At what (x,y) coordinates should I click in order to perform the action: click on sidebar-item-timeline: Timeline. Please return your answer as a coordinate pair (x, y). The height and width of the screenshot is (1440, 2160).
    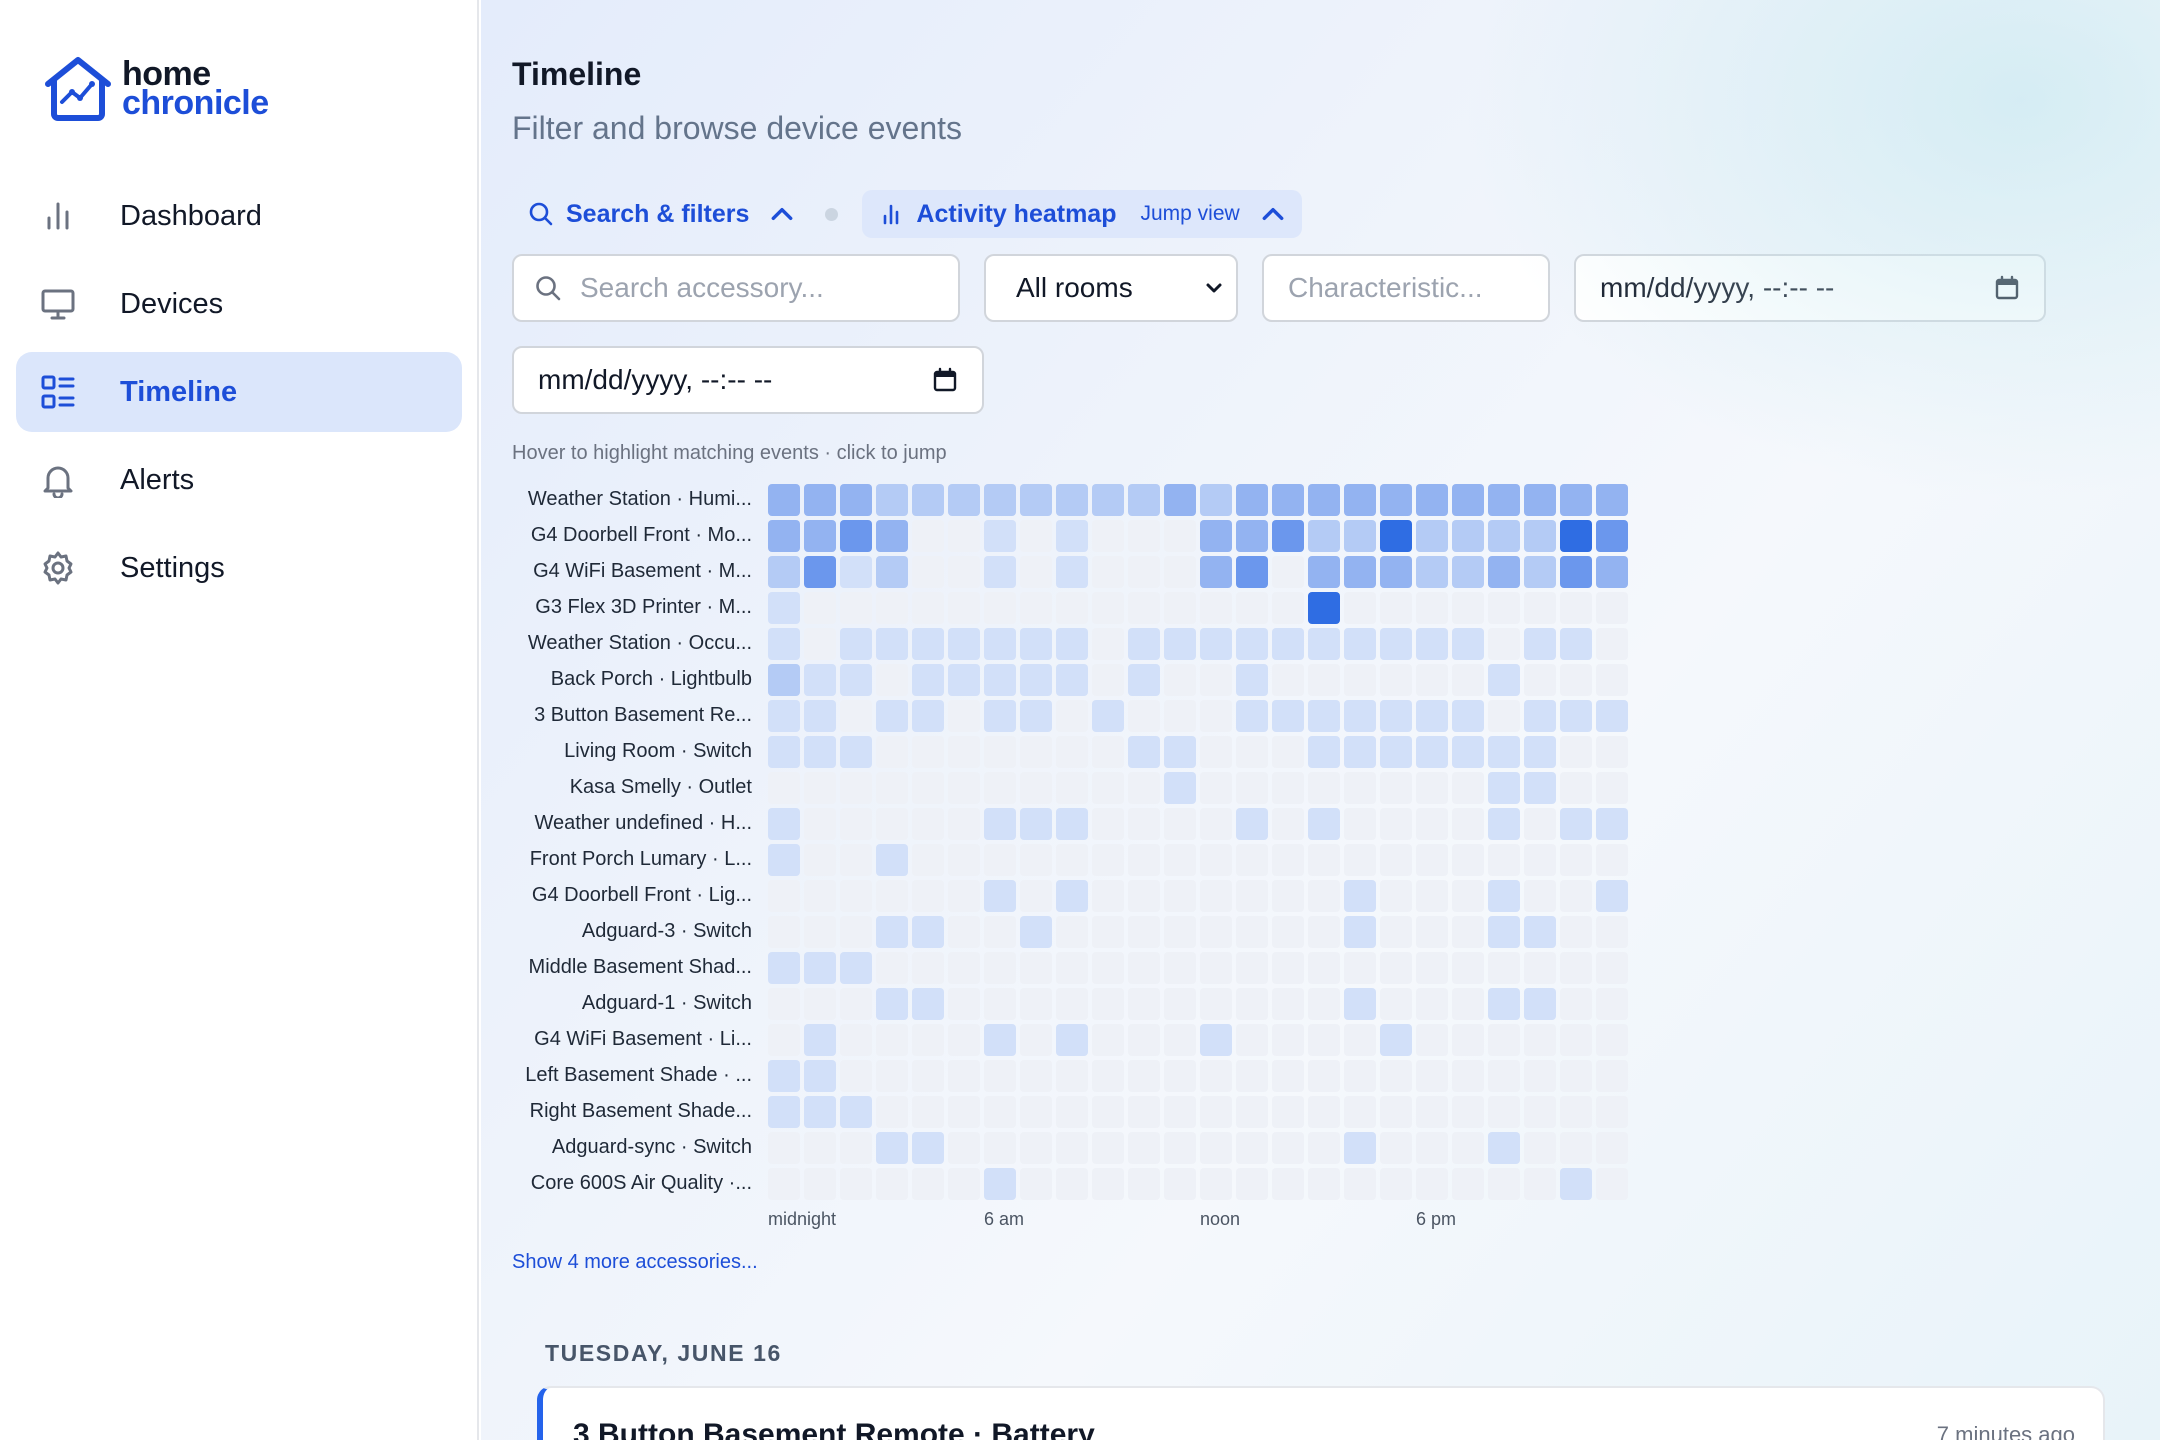
    Looking at the image, I should click on (239, 392).